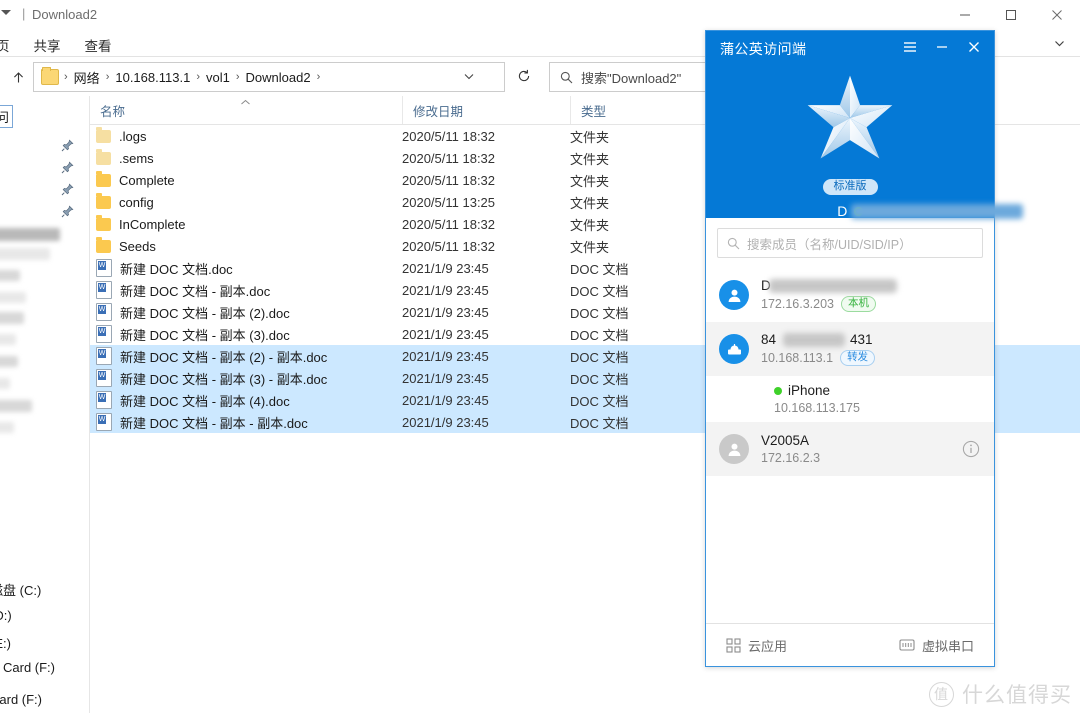 This screenshot has width=1080, height=713. Describe the element at coordinates (45, 404) in the screenshot. I see `navigation-pane: 问 磁盘 (C:) (D:) (E` at that location.